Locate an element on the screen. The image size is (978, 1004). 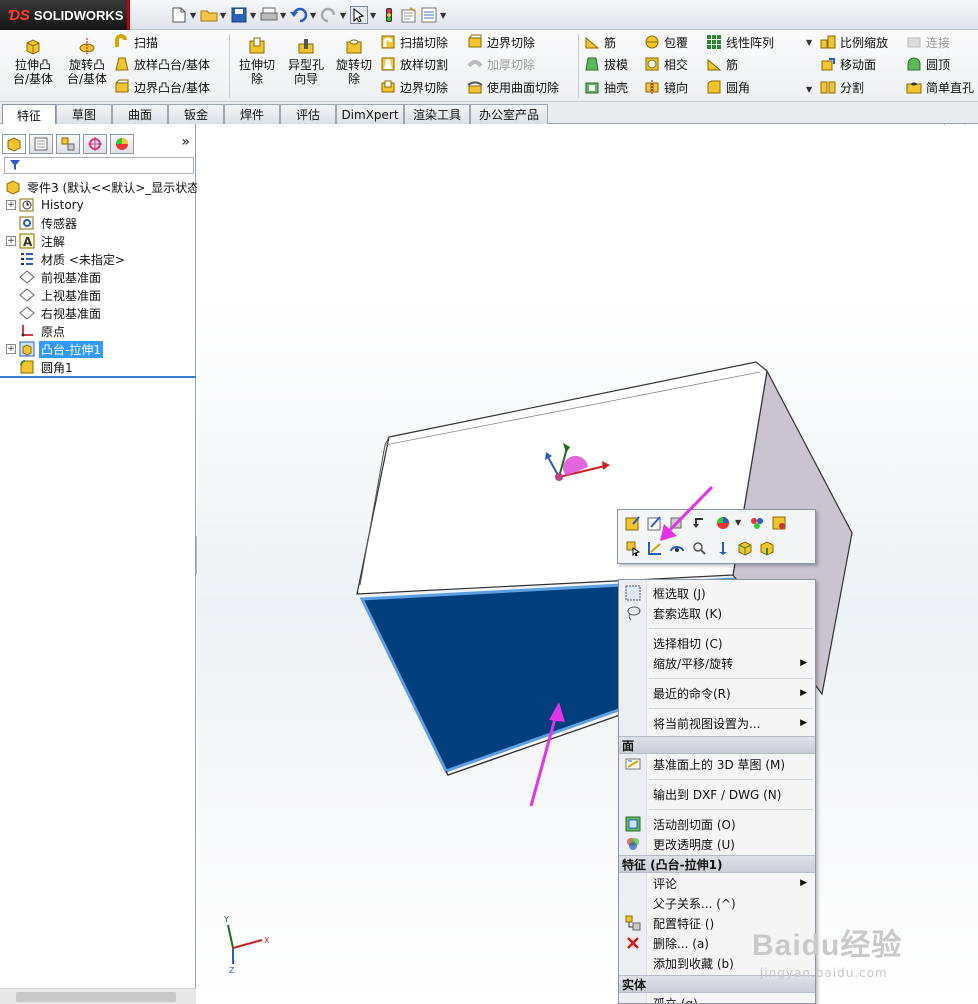
boundary-cut-2-button: 边界切除 is located at coordinates (501, 42).